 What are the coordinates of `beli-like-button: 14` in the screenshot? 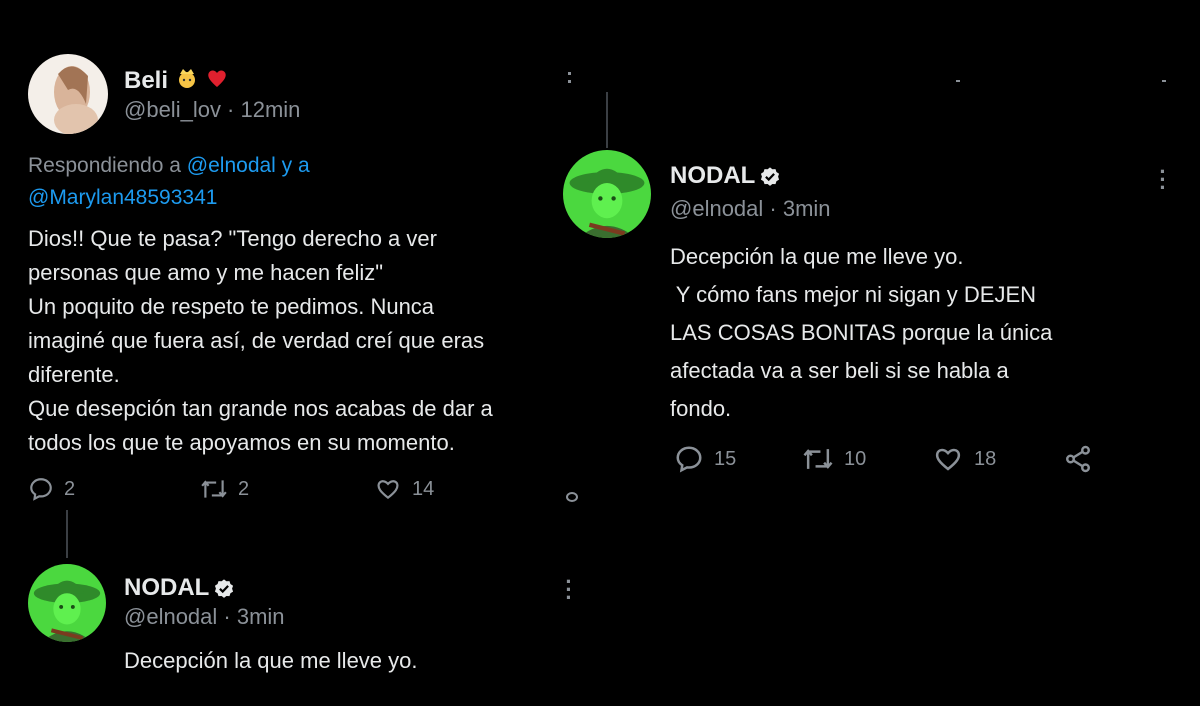 It's located at (404, 489).